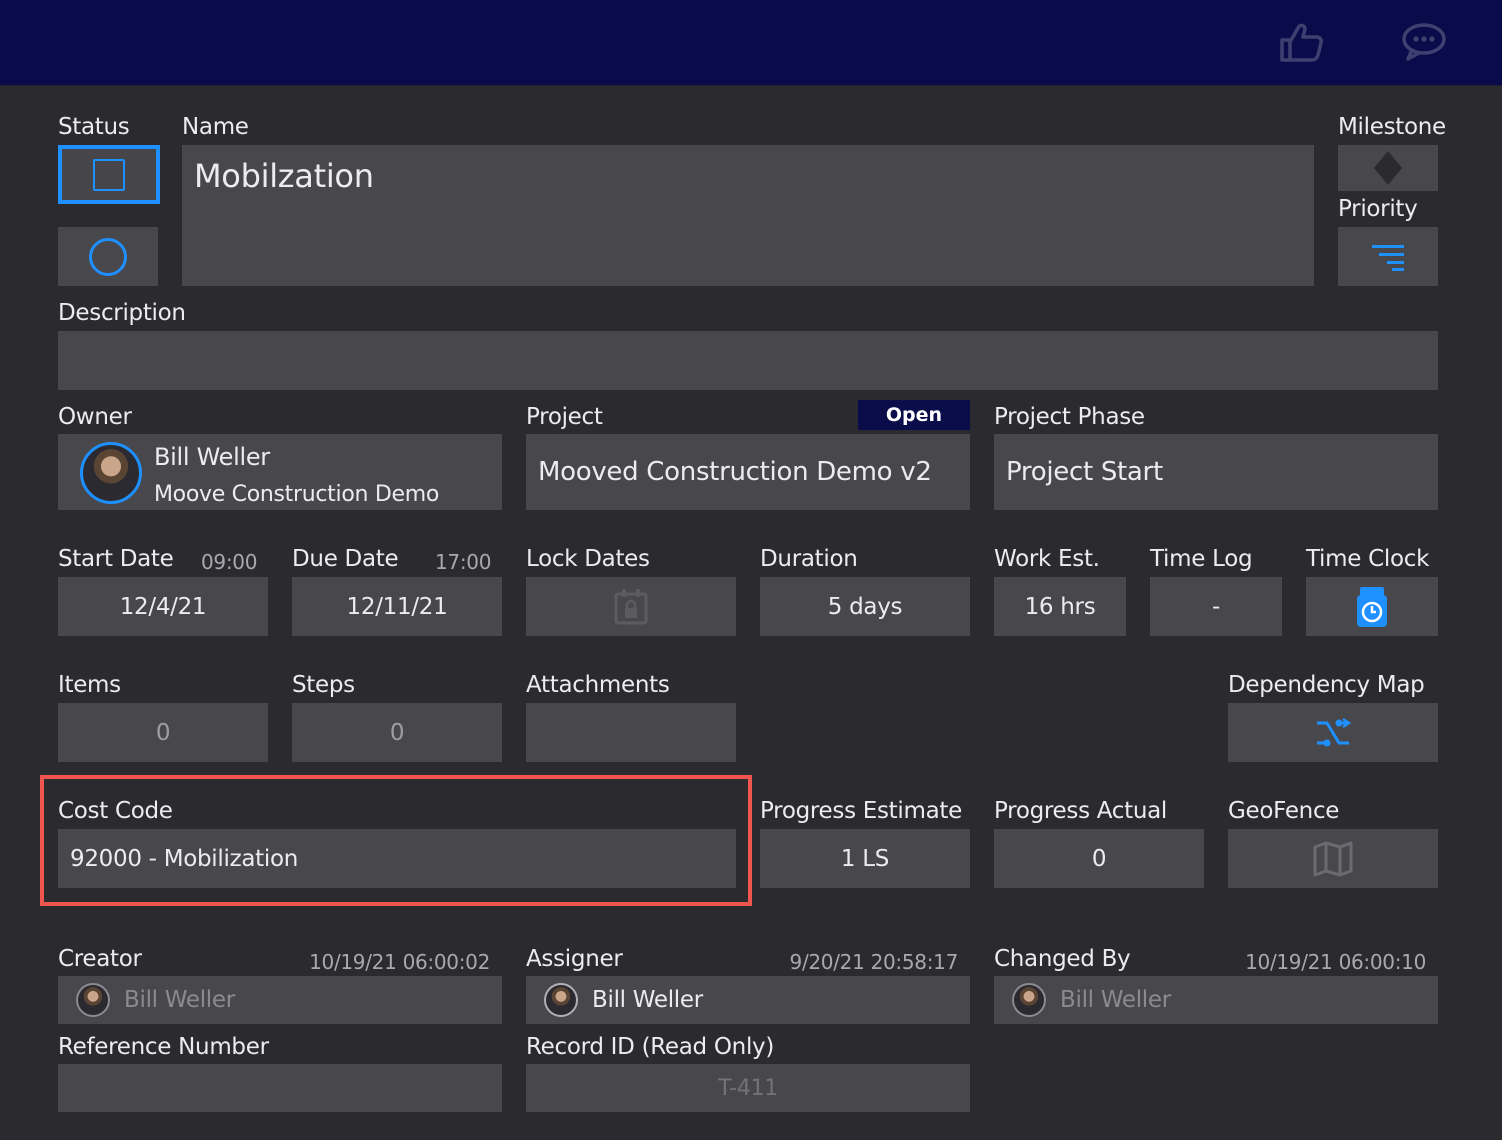  I want to click on owner-company: Moove Construction Demo, so click(296, 494).